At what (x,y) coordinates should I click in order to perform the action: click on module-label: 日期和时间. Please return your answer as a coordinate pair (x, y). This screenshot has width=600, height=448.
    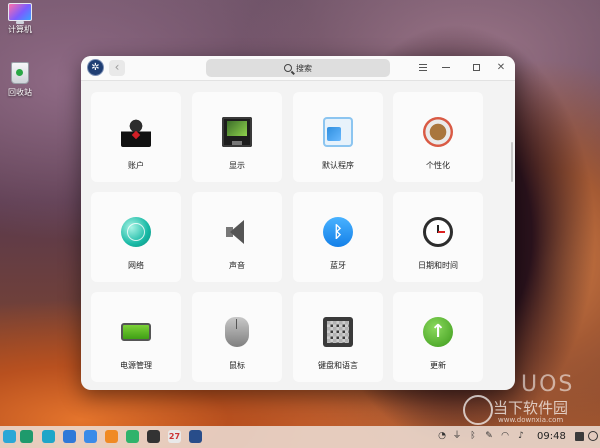
    Looking at the image, I should click on (438, 265).